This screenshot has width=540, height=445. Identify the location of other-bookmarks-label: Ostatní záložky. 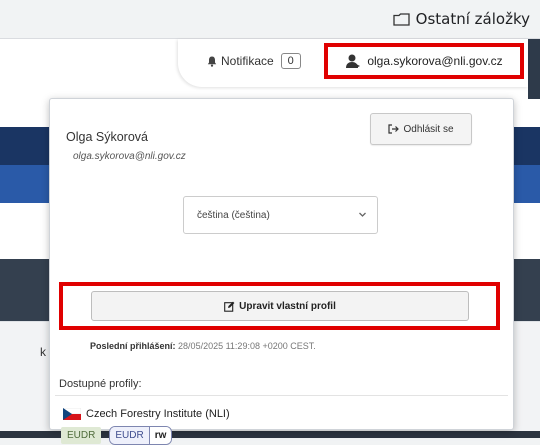
(472, 19).